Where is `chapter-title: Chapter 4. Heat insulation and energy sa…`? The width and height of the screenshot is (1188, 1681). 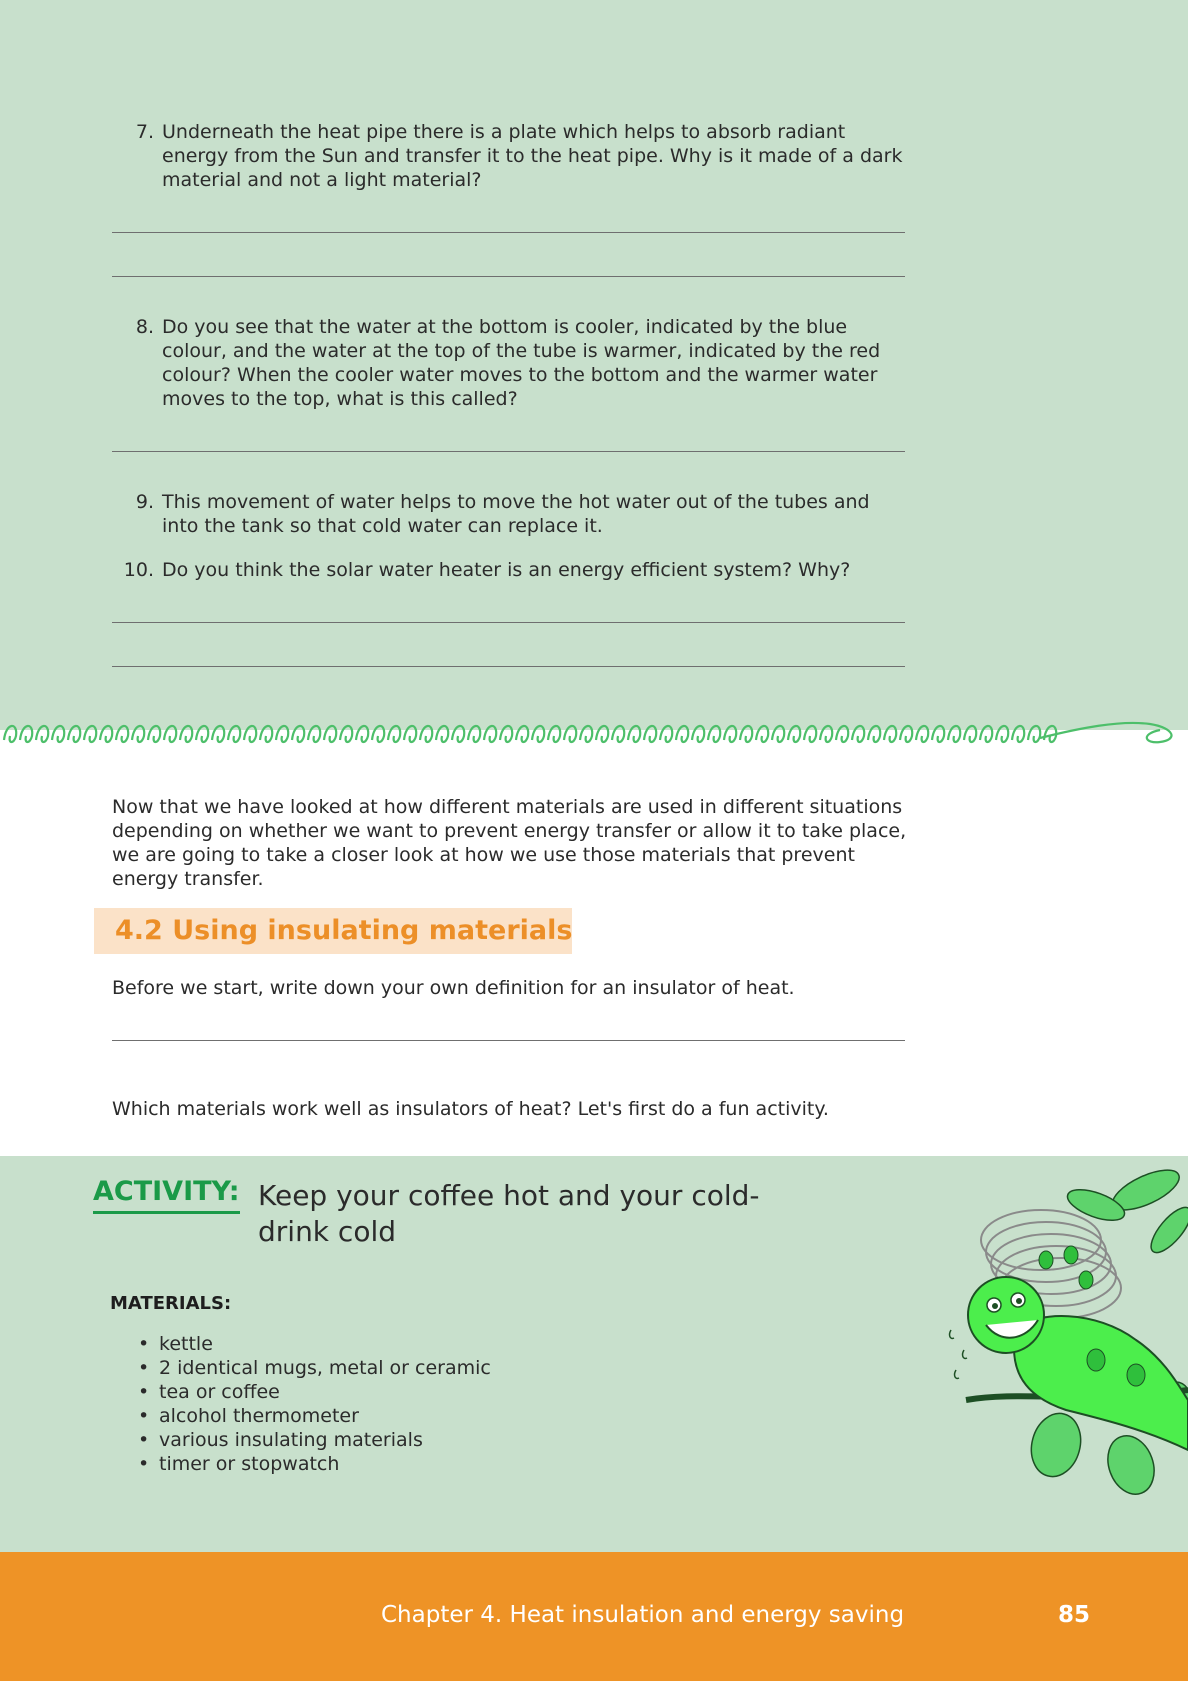
chapter-title: Chapter 4. Heat insulation and energy sa… is located at coordinates (643, 1615).